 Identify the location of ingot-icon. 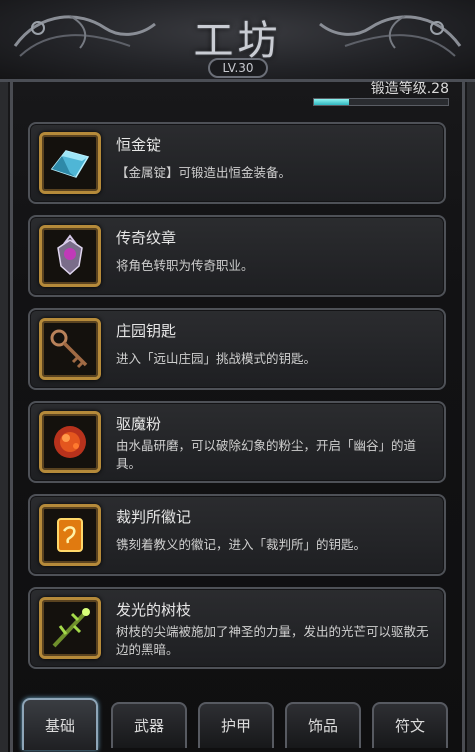
(70, 164).